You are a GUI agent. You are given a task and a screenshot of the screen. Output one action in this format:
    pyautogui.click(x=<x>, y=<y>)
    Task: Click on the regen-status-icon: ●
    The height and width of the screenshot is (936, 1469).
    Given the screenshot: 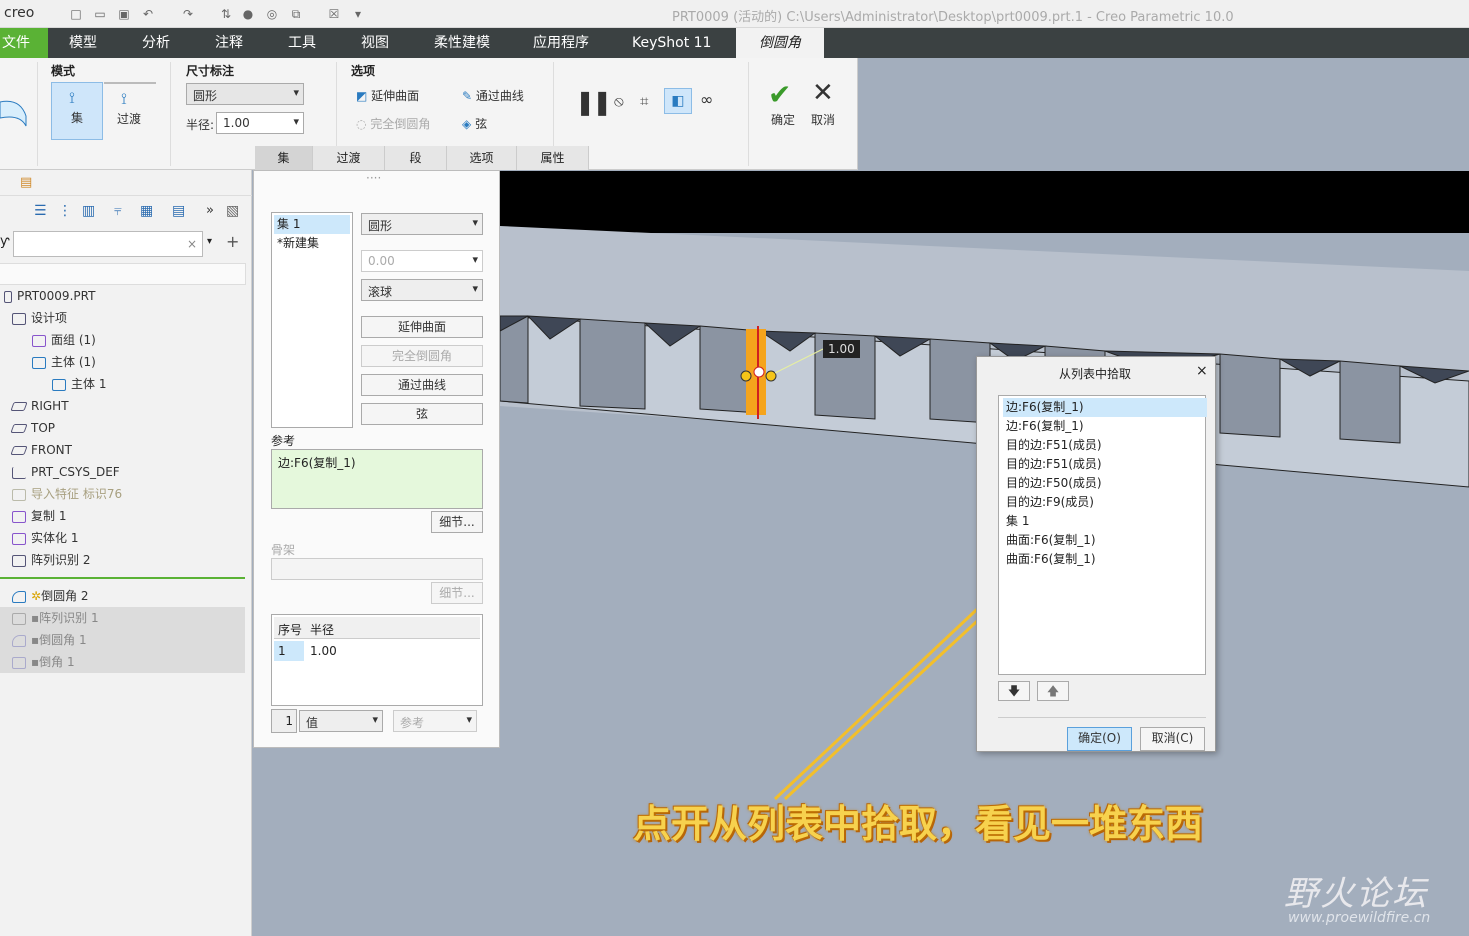 What is the action you would take?
    pyautogui.click(x=248, y=14)
    